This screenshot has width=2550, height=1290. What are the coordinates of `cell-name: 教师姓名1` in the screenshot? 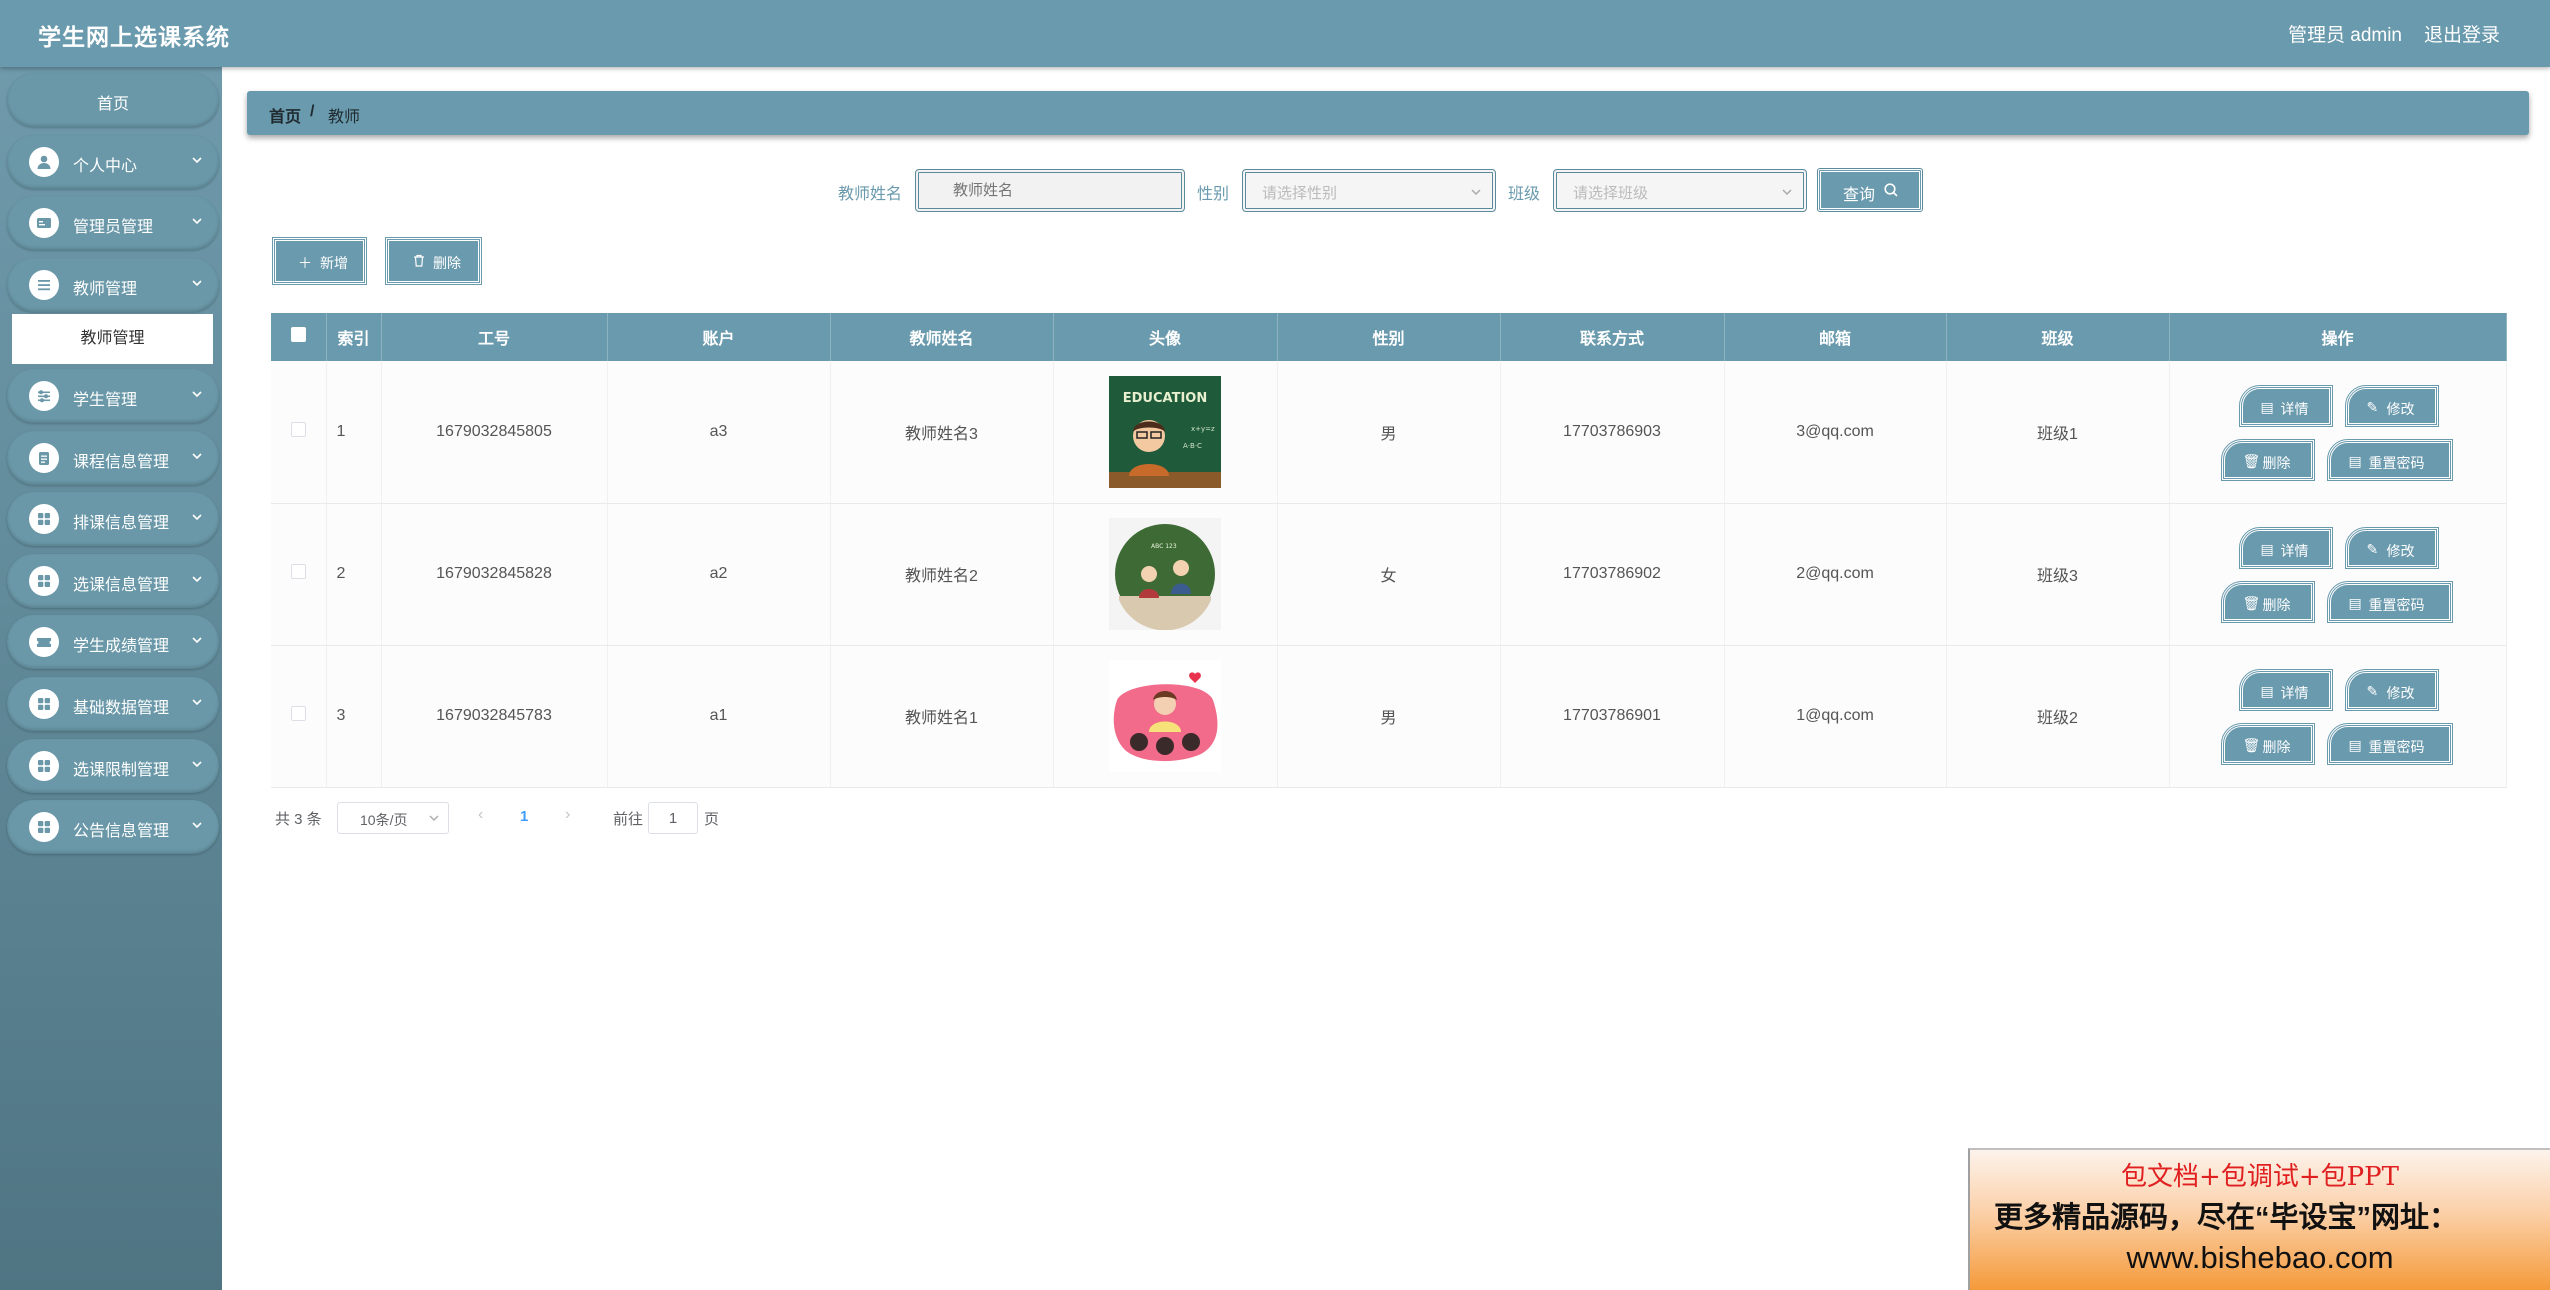 It's located at (942, 716).